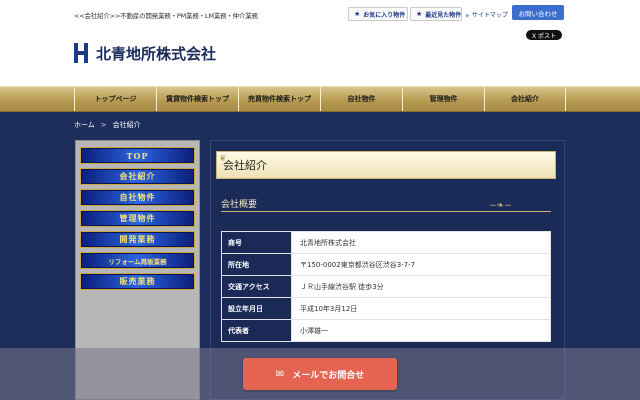 This screenshot has width=640, height=400. I want to click on recent-button: ★ 最近見た物件, so click(436, 14).